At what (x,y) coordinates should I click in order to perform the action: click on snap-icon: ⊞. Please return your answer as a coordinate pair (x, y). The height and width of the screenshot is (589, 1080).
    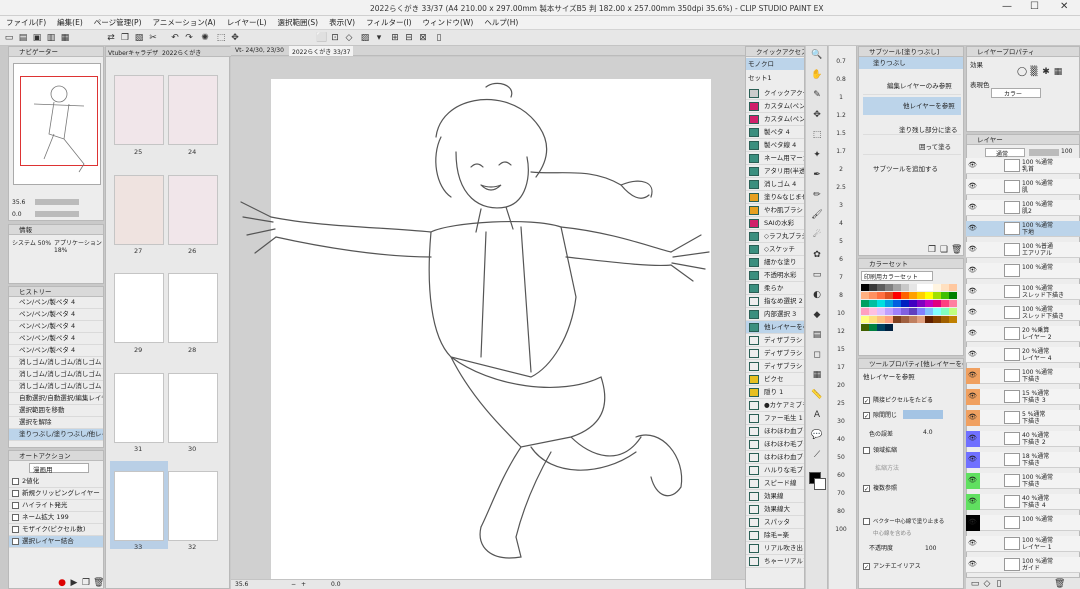
    Looking at the image, I should click on (395, 38).